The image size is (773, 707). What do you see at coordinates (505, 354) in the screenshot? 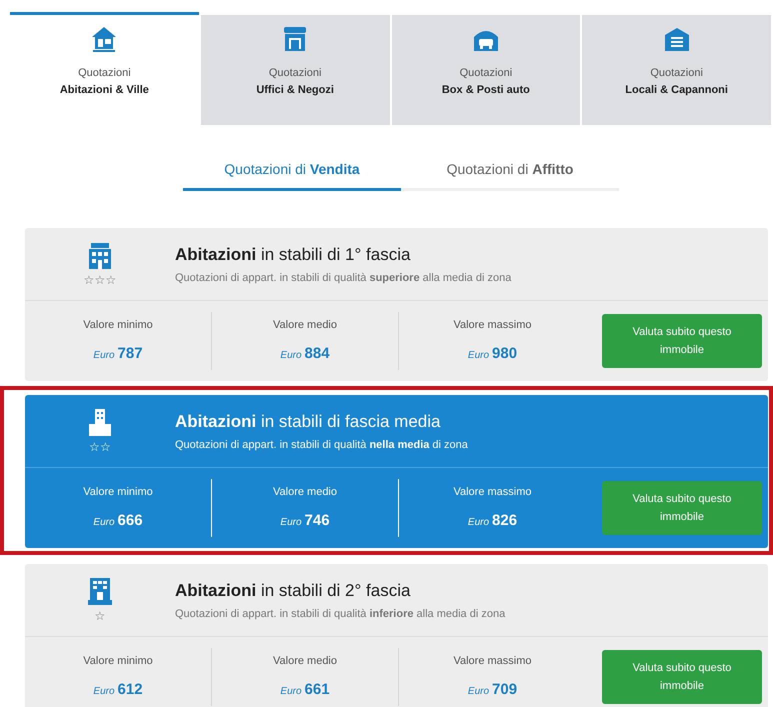
I see `price-value: 980` at bounding box center [505, 354].